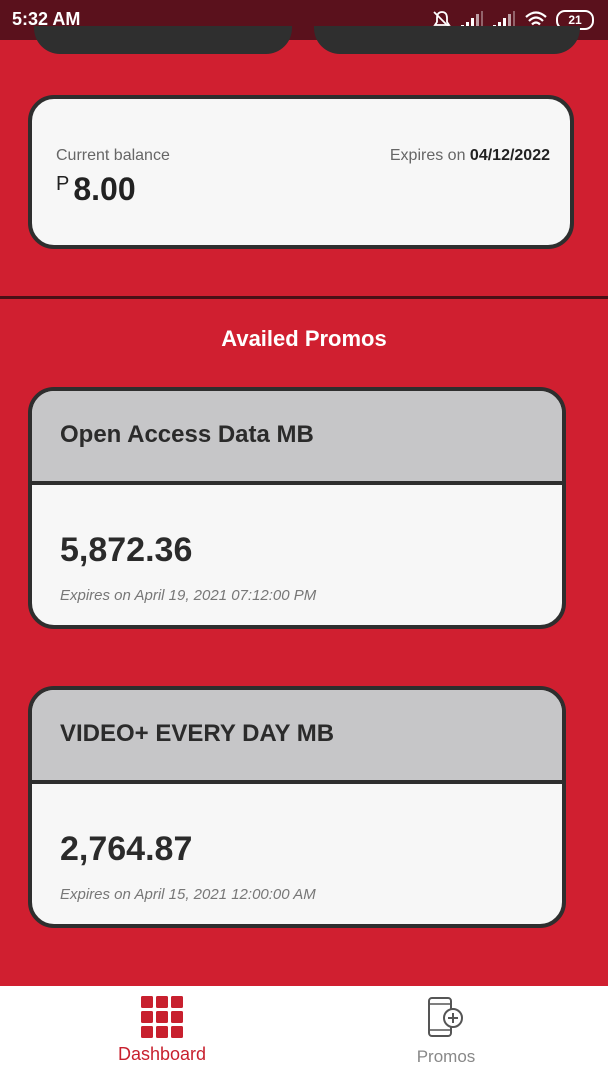  I want to click on promo-expiry: Expires on April 19, 2021 07:12:00 PM, so click(188, 595).